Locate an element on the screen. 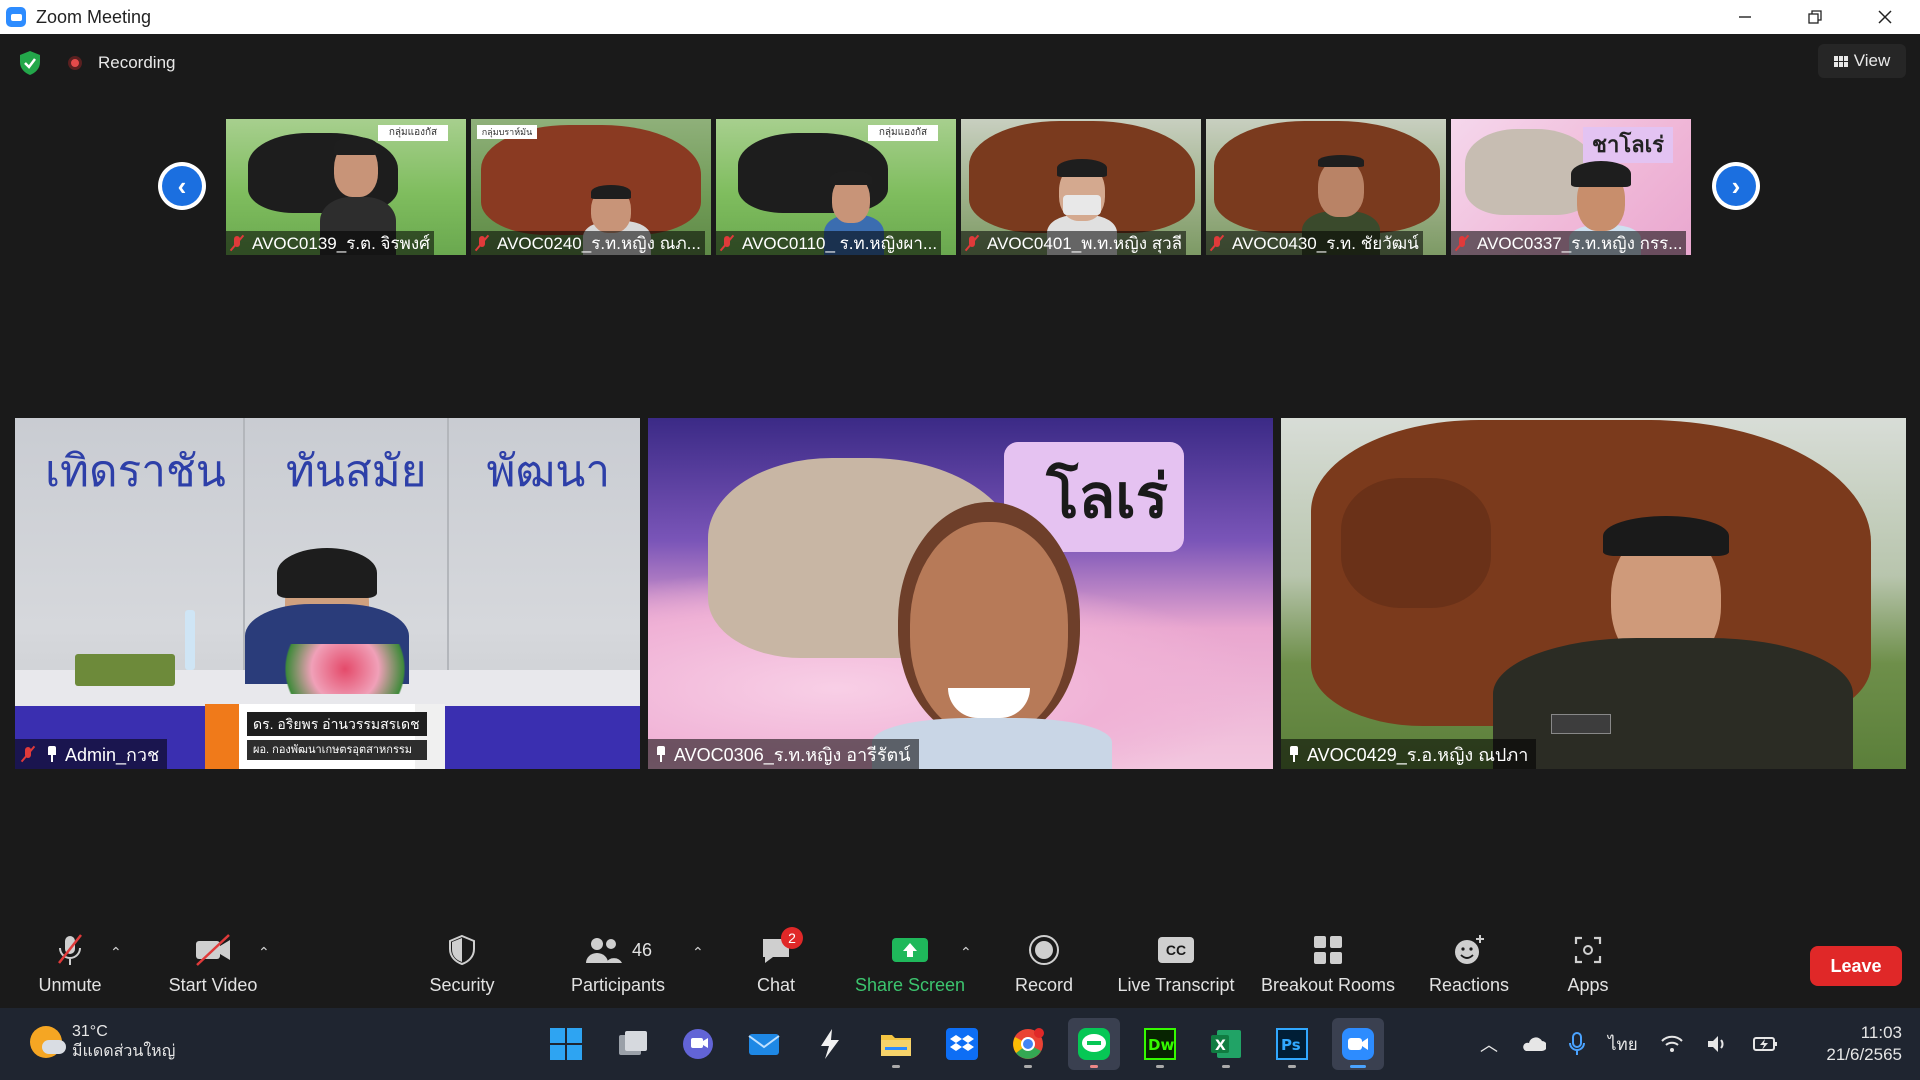 This screenshot has height=1080, width=1920. participant-thumbnail: AVOC0401_พ.ท.หญิง สุวลี is located at coordinates (1081, 187).